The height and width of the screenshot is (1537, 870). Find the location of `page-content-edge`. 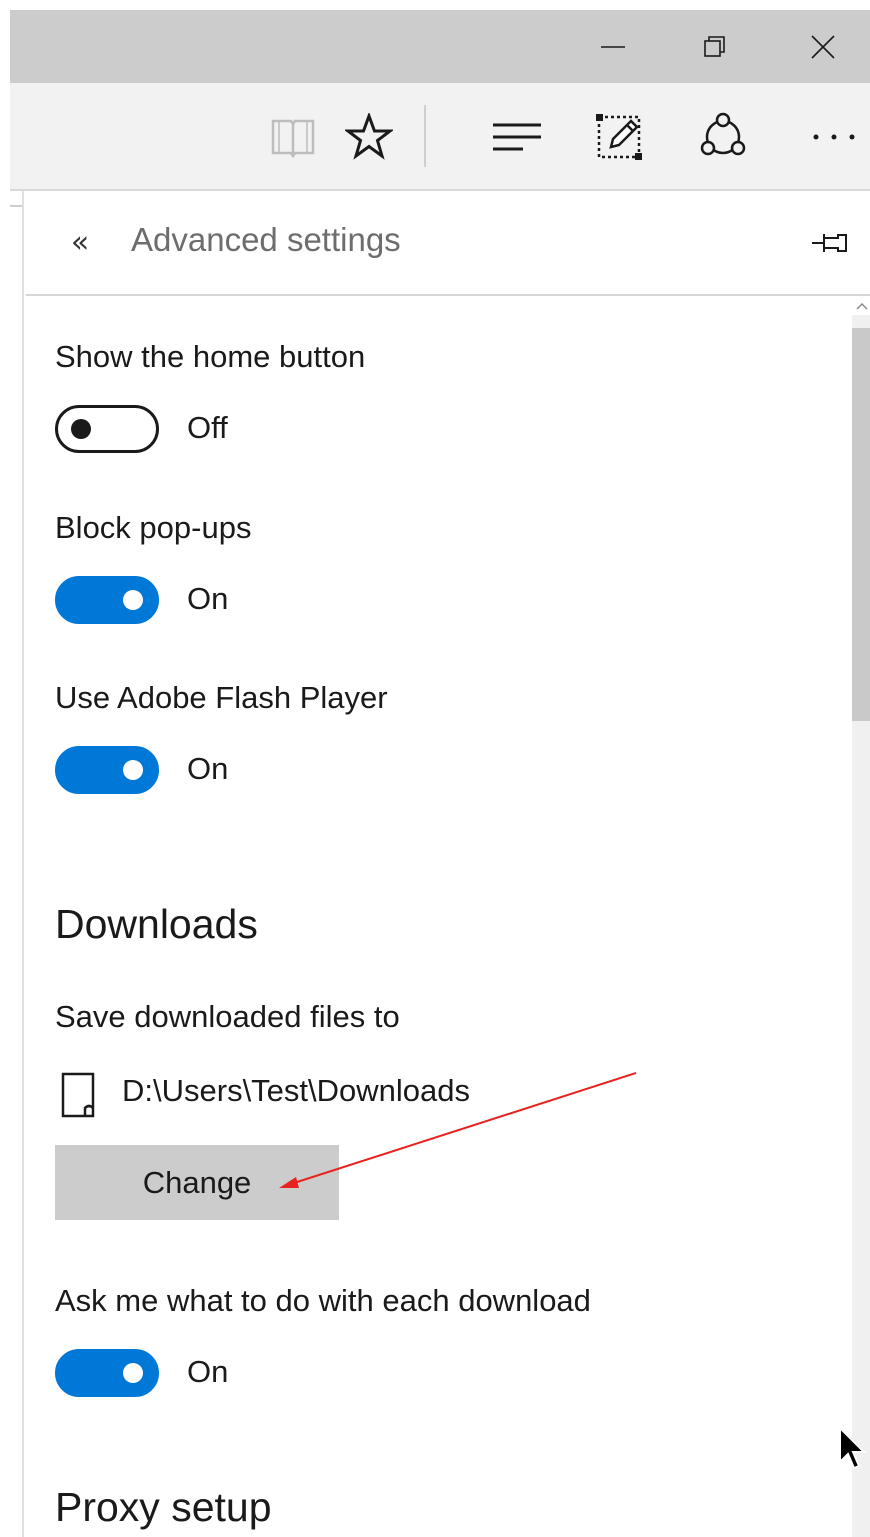

page-content-edge is located at coordinates (17, 864).